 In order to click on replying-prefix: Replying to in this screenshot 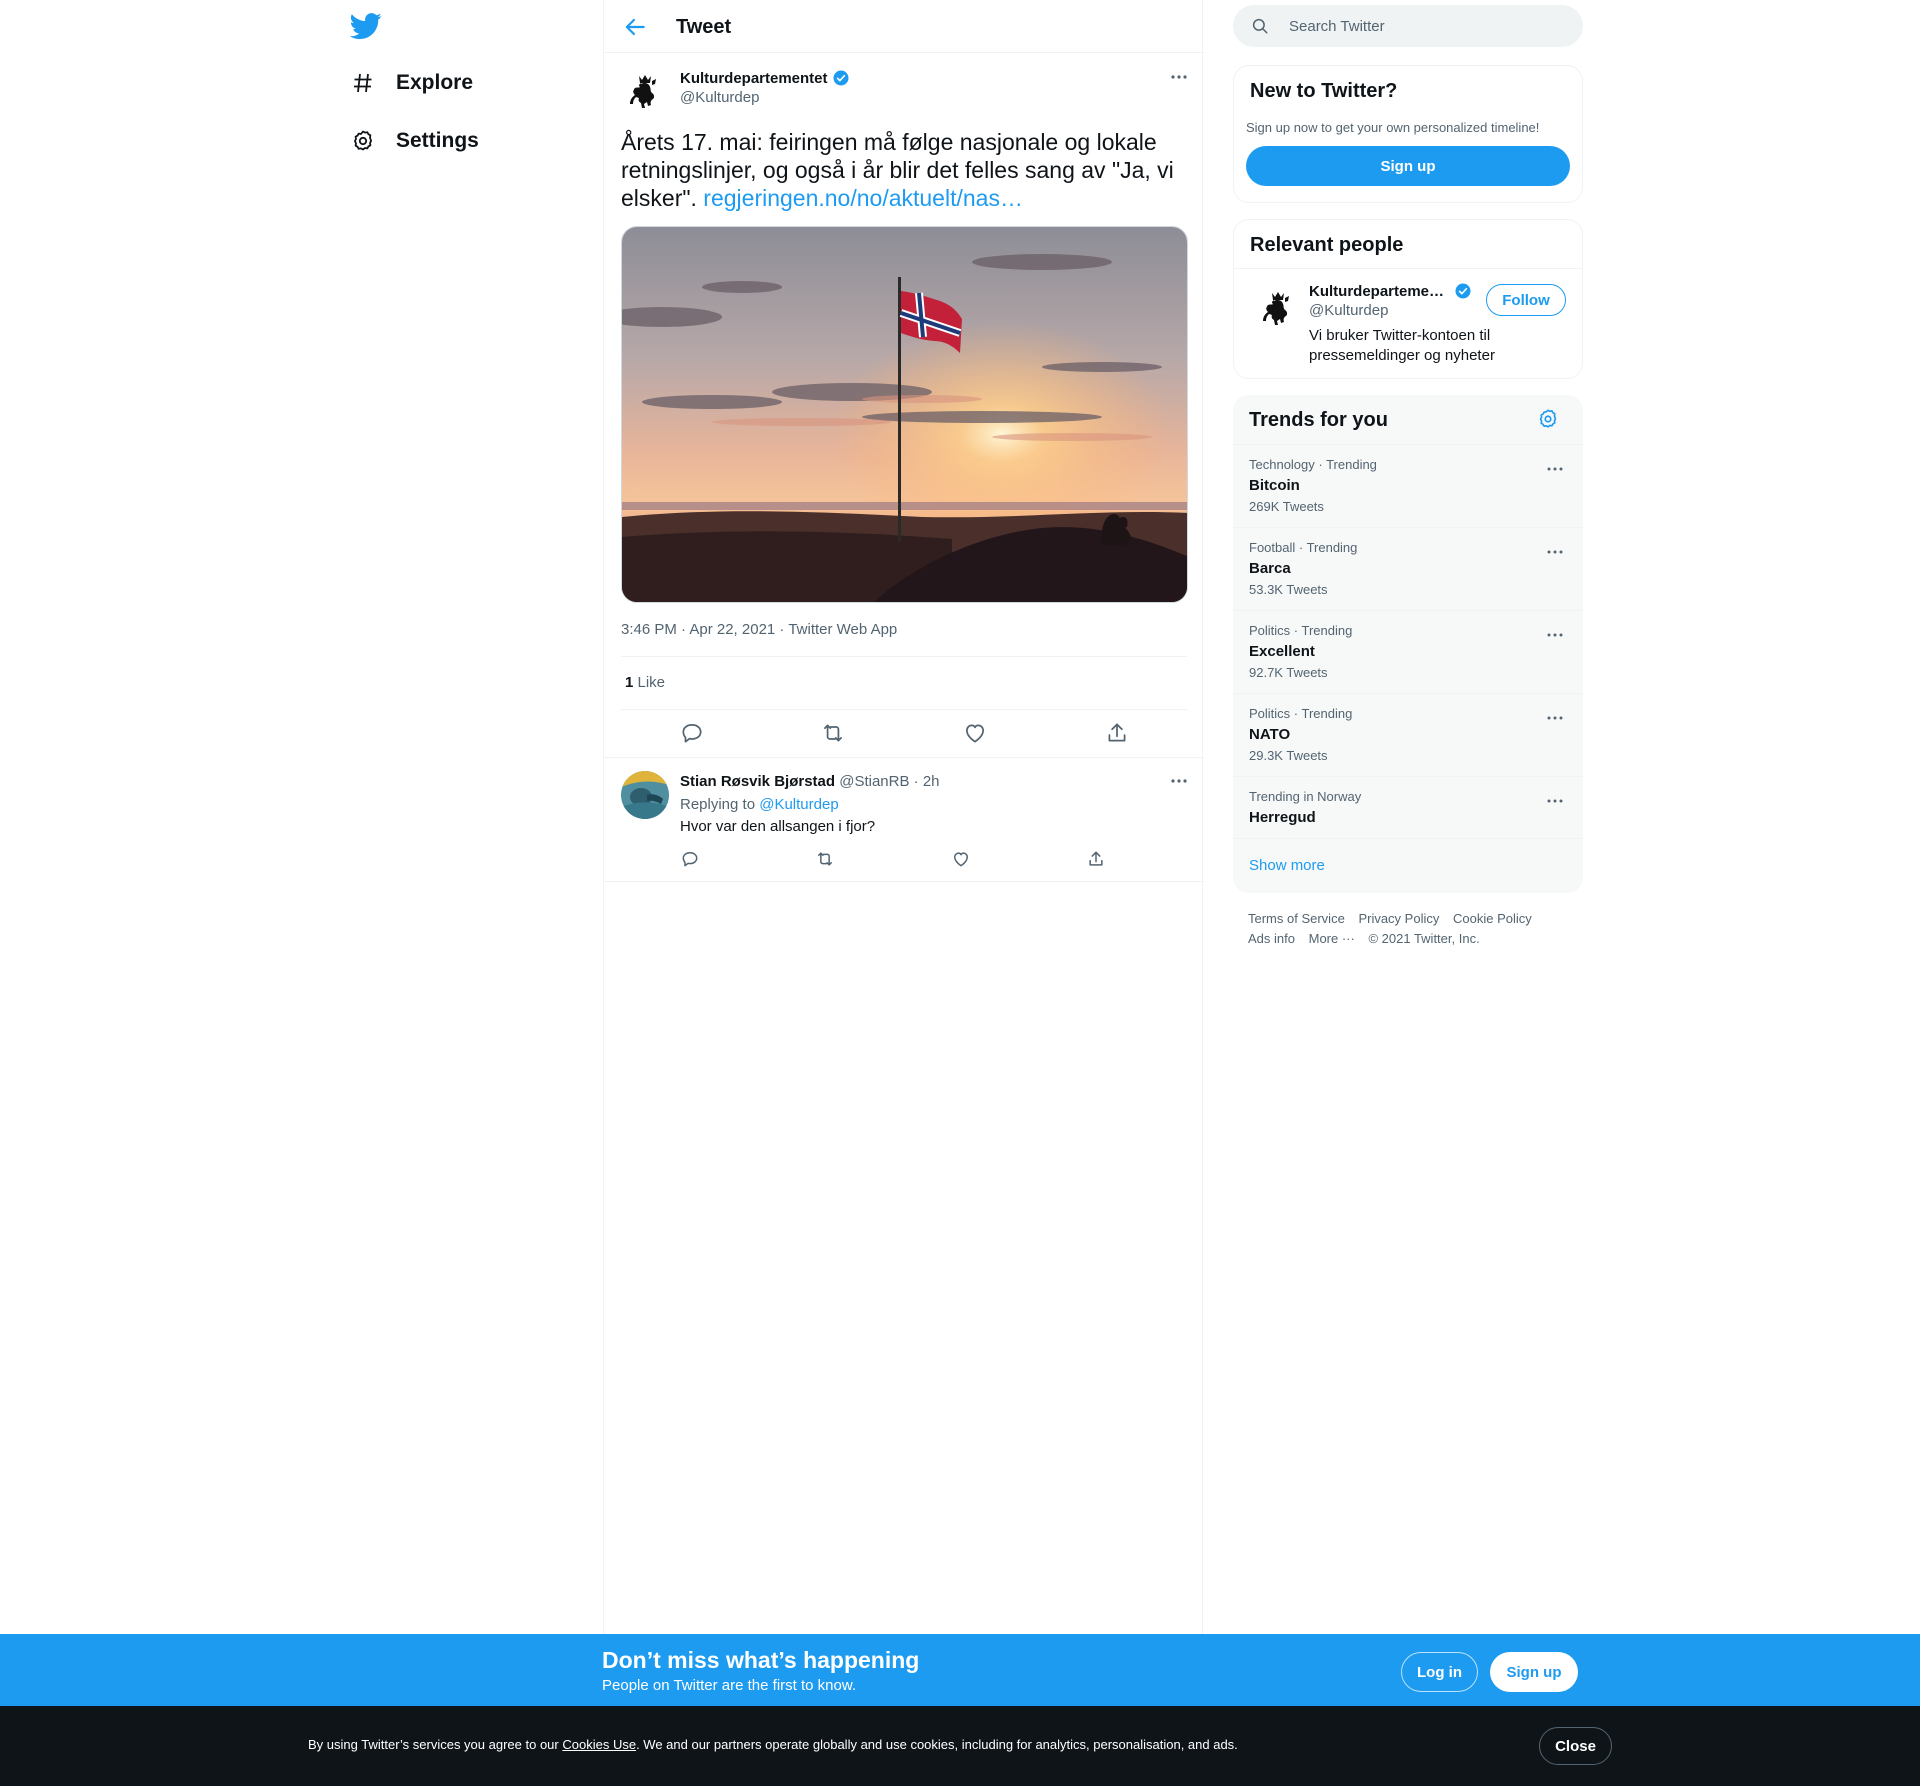, I will do `click(720, 804)`.